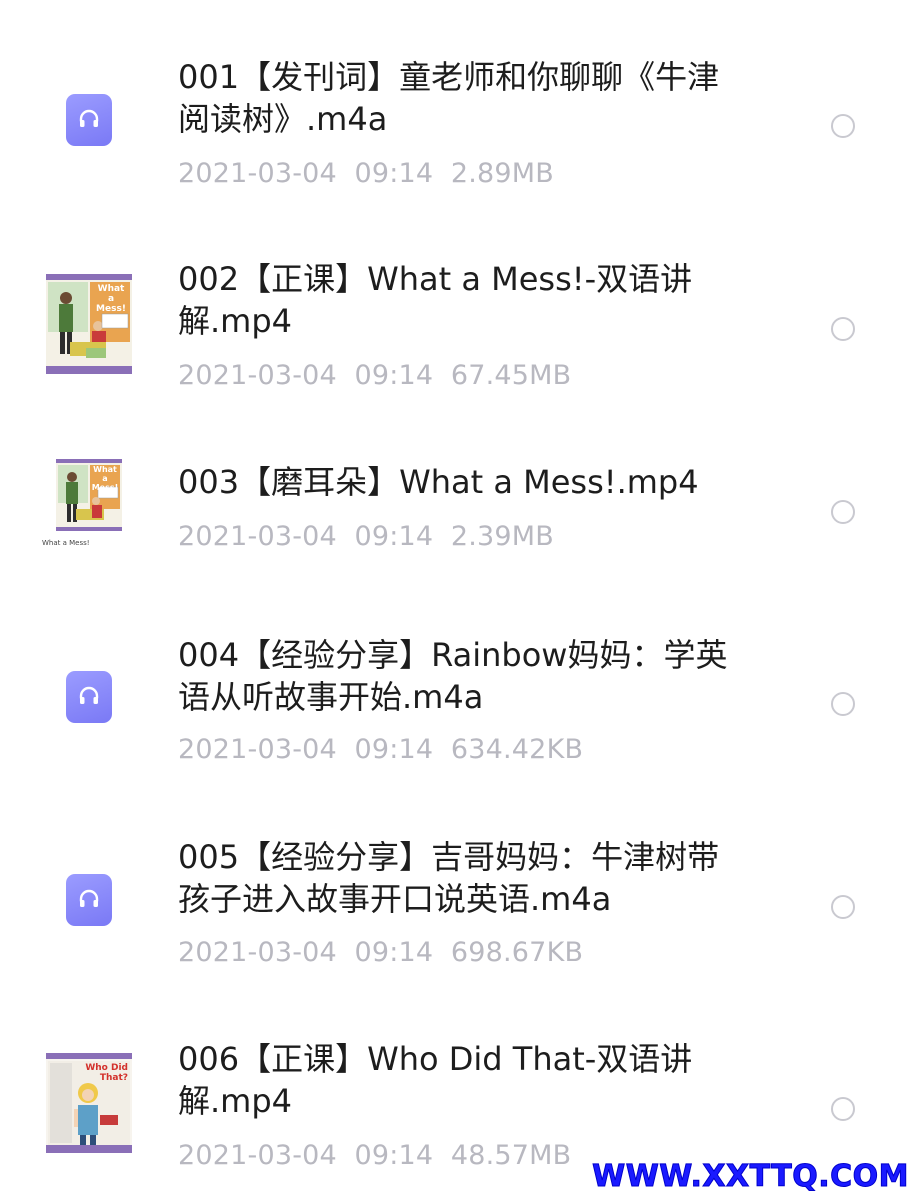  Describe the element at coordinates (517, 952) in the screenshot. I see `file-size: 698.67KB` at that location.